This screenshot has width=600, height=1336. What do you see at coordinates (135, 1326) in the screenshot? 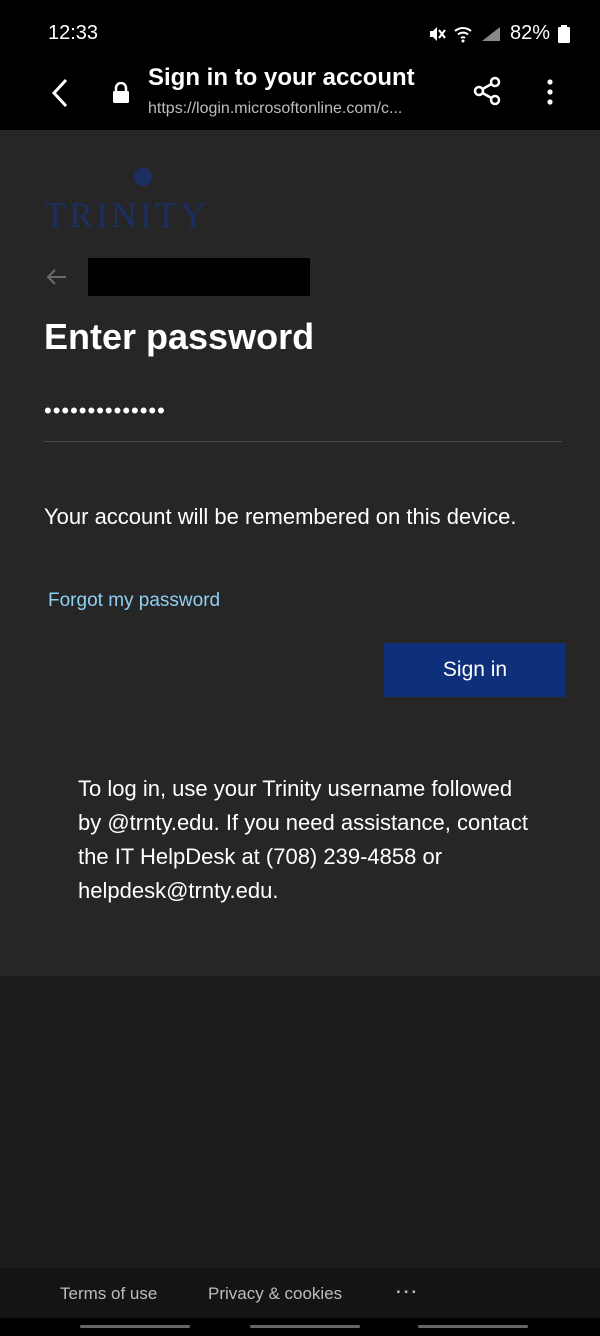
I see `nav-recent-pill` at bounding box center [135, 1326].